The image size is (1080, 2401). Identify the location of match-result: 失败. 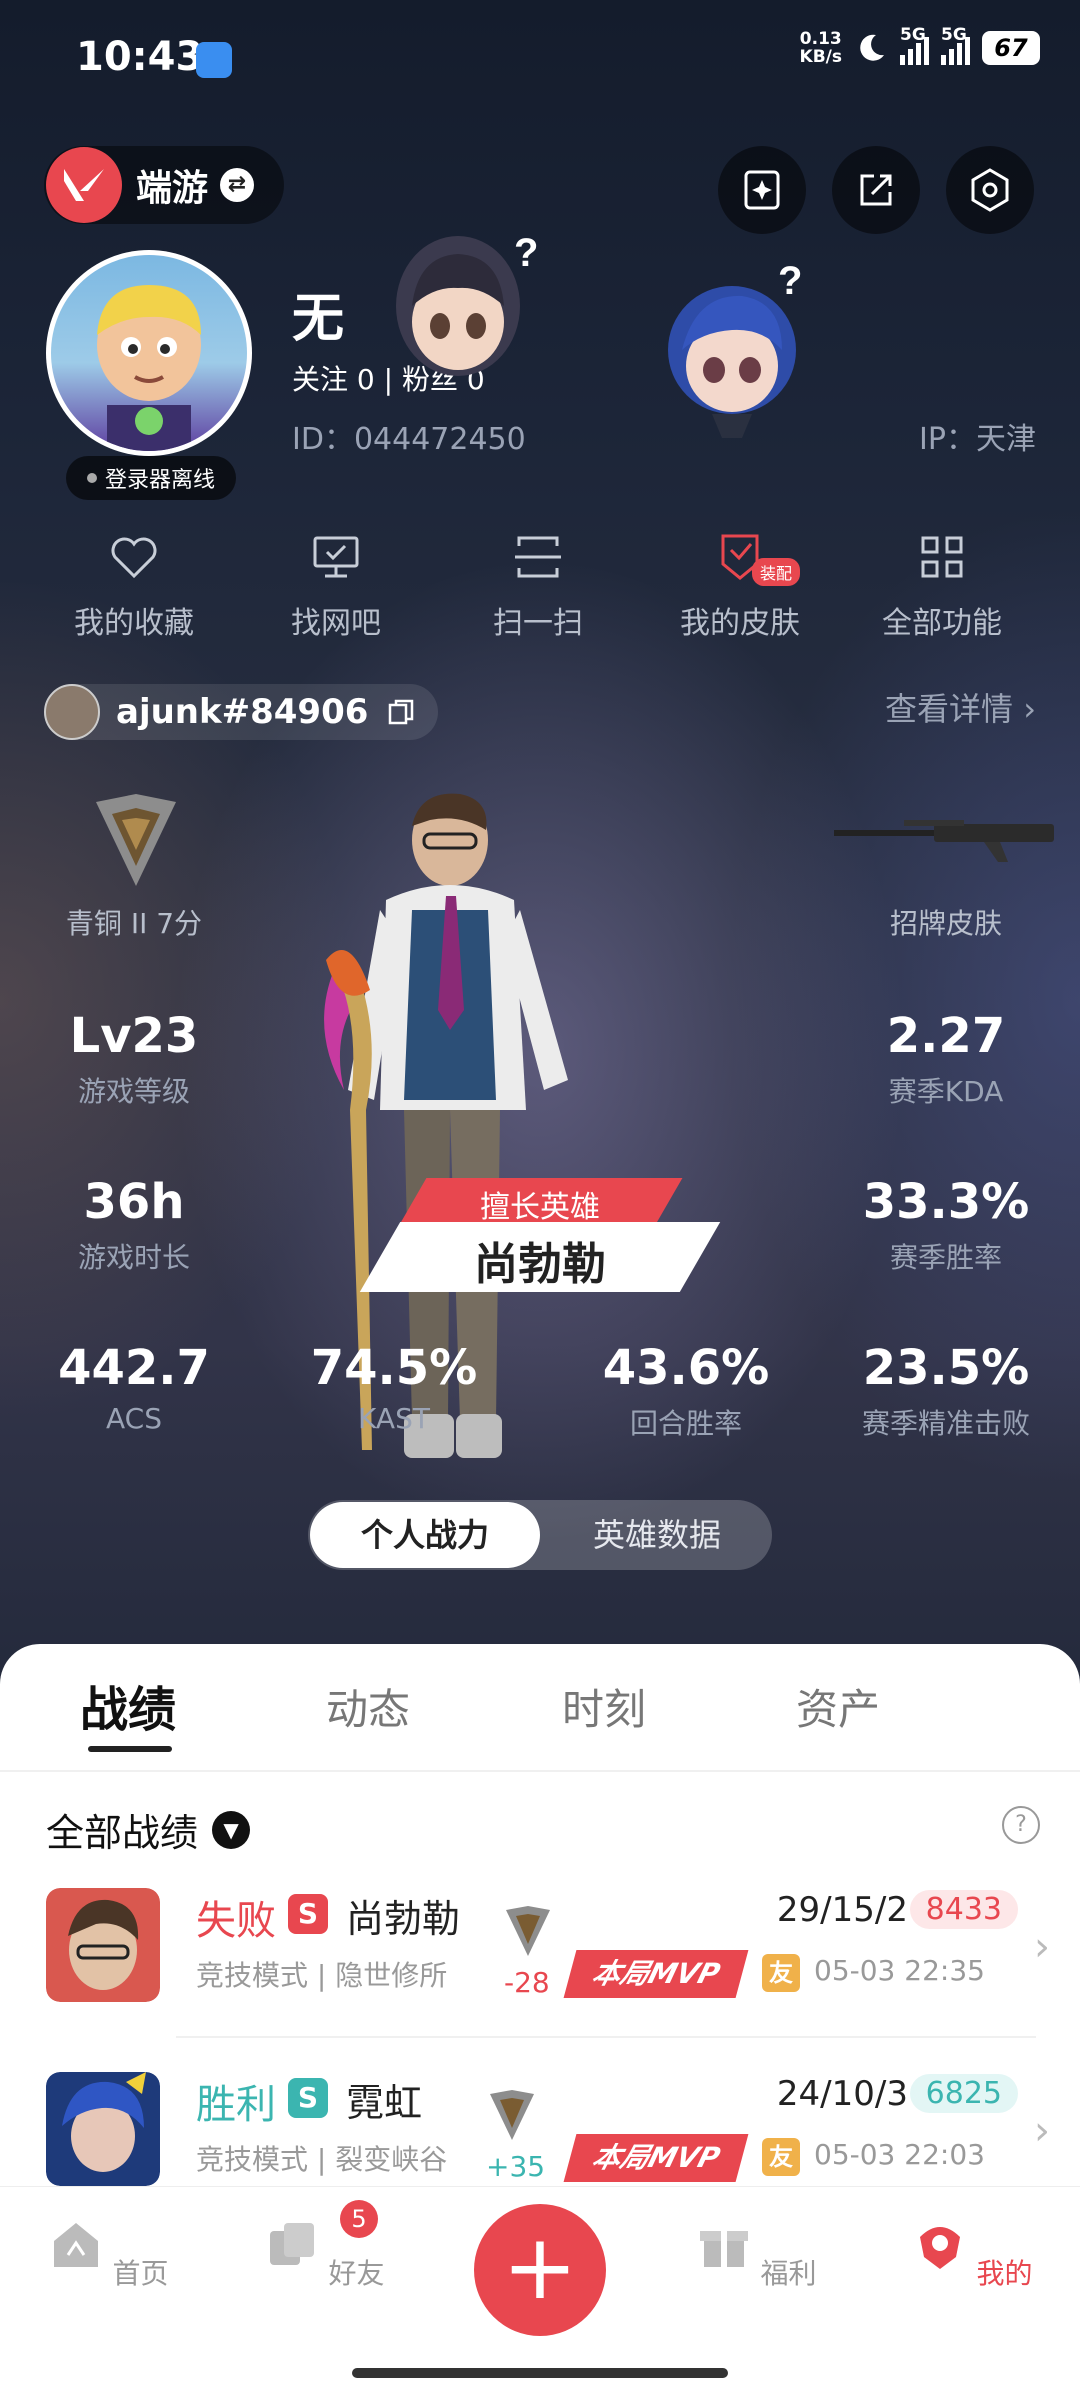
(236, 1921).